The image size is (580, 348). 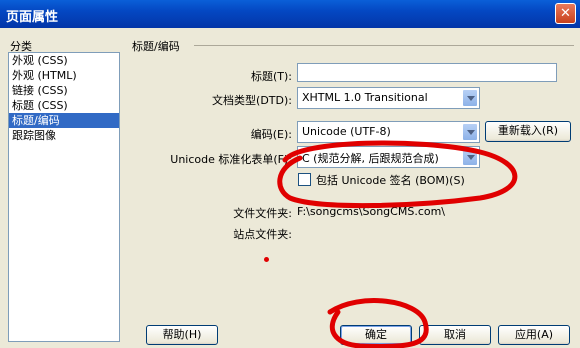 What do you see at coordinates (290, 14) in the screenshot?
I see `title-bar: 页面属性 ✕` at bounding box center [290, 14].